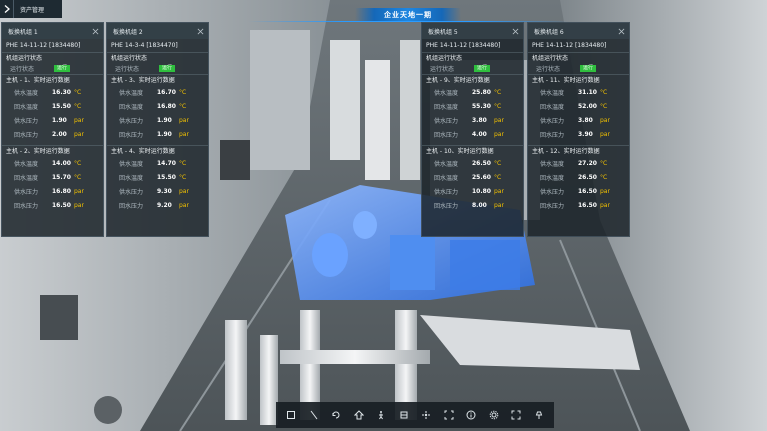  What do you see at coordinates (494, 415) in the screenshot?
I see `settings-icon` at bounding box center [494, 415].